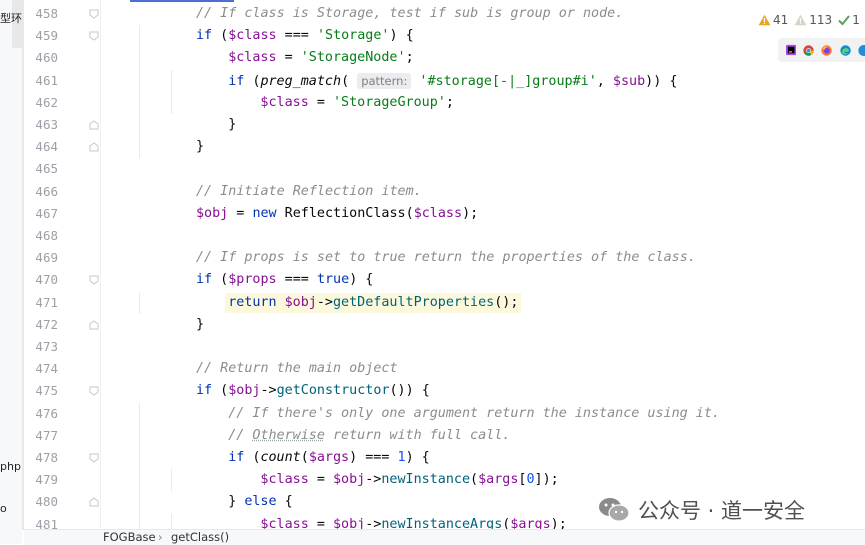  Describe the element at coordinates (773, 20) in the screenshot. I see `warnings-counter: 41` at that location.